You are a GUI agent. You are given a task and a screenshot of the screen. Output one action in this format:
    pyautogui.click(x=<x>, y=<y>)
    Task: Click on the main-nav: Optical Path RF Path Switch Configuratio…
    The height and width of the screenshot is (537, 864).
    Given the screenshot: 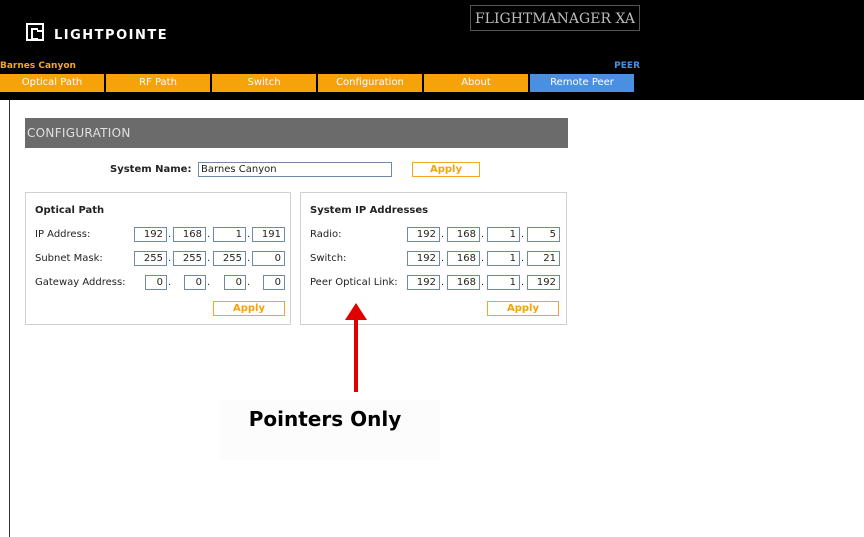 What is the action you would take?
    pyautogui.click(x=318, y=83)
    